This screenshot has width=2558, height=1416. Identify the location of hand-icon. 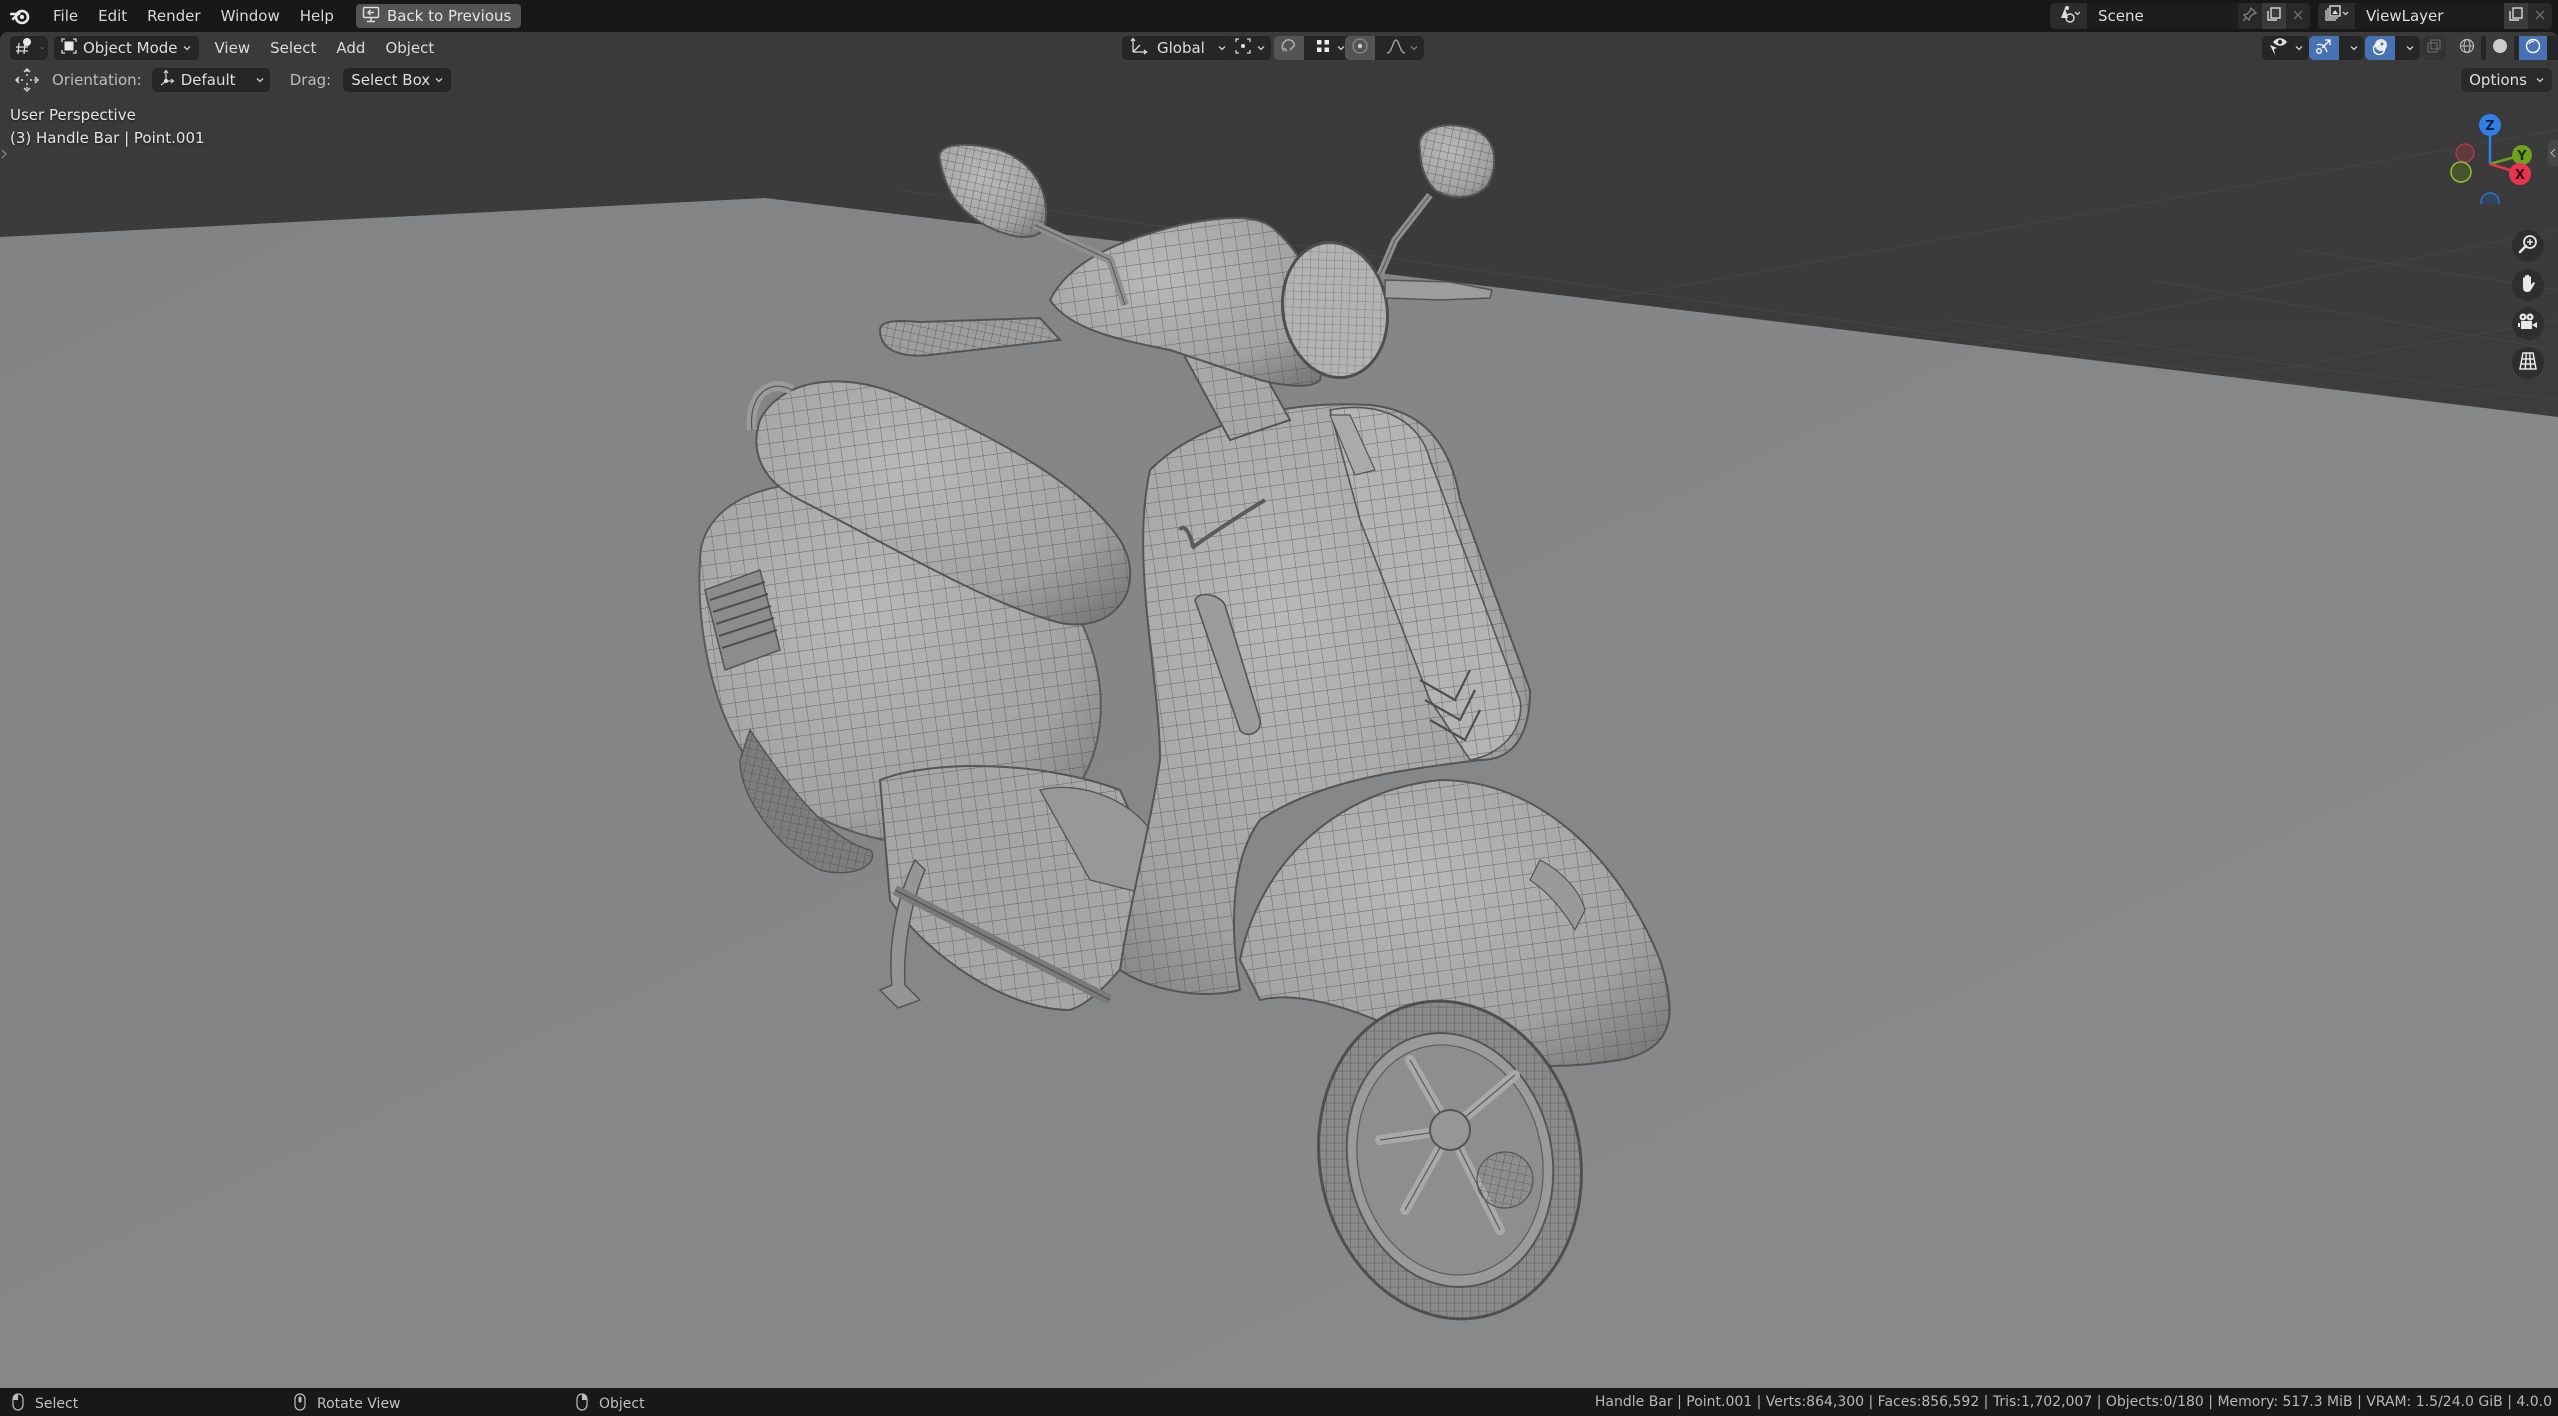
(2528, 285).